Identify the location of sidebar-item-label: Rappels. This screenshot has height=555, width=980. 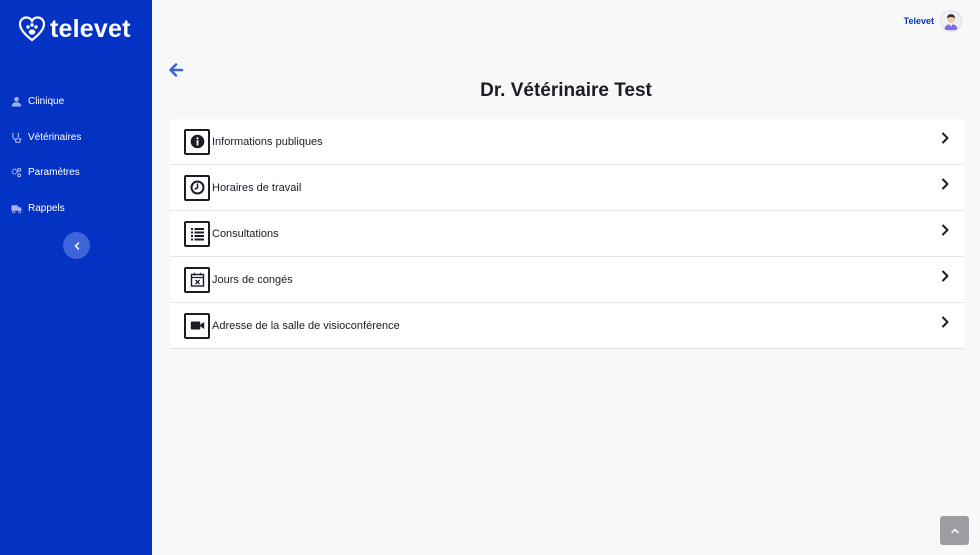
(46, 208).